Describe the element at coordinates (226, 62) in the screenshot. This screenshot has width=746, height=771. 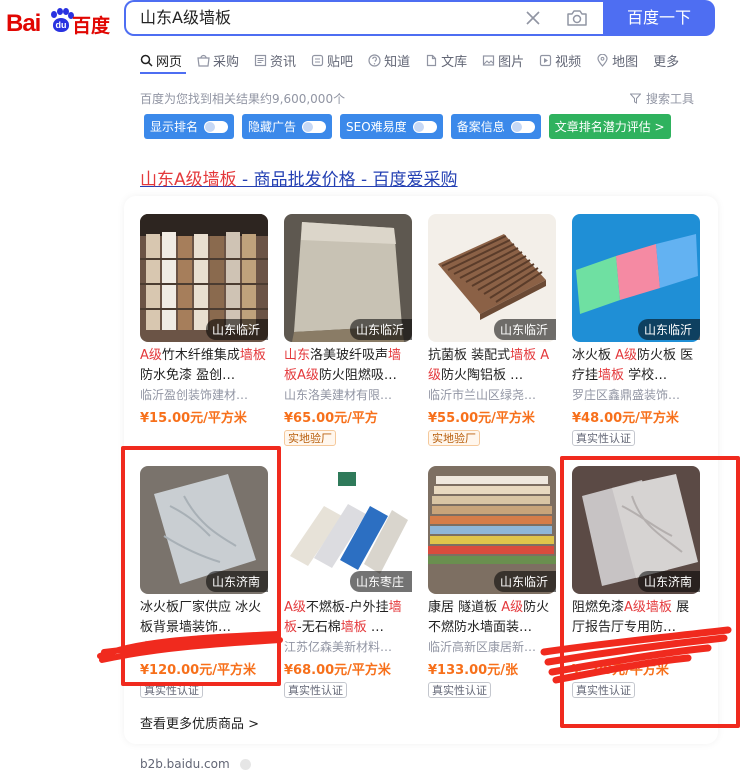
I see `tab-label: 采购` at that location.